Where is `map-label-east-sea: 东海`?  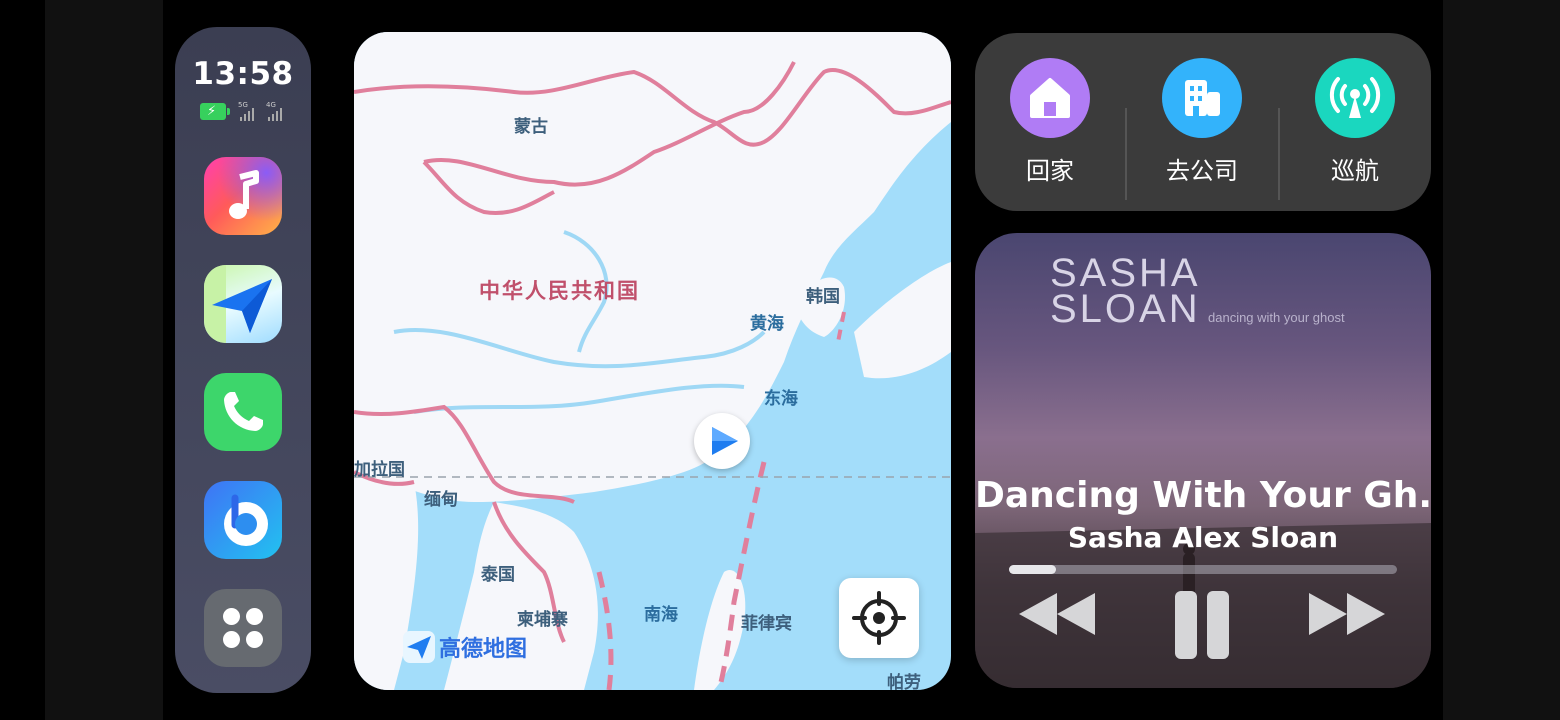
map-label-east-sea: 东海 is located at coordinates (781, 399).